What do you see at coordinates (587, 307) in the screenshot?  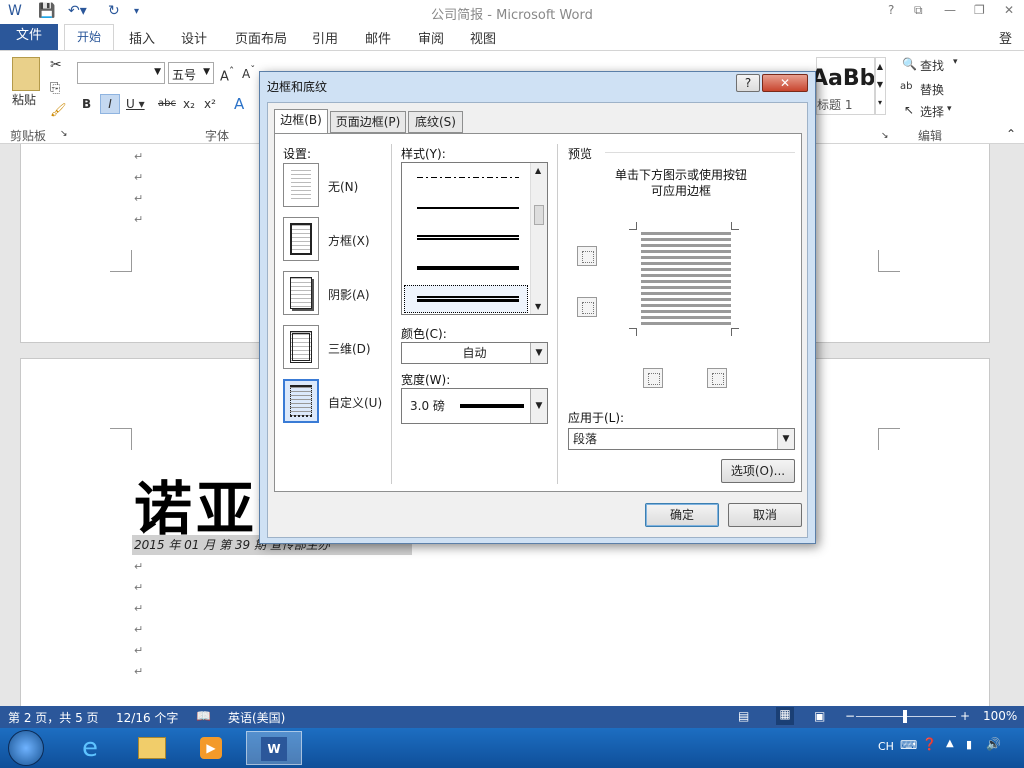 I see `bottom-border-button` at bounding box center [587, 307].